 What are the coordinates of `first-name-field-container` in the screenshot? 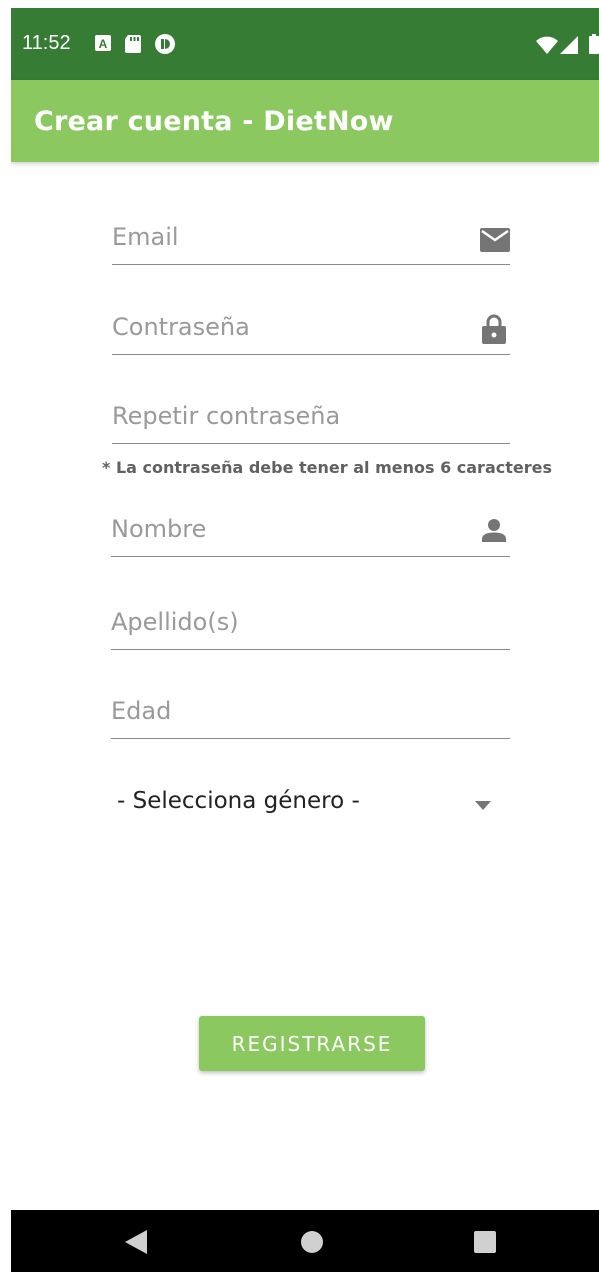 It's located at (310, 531).